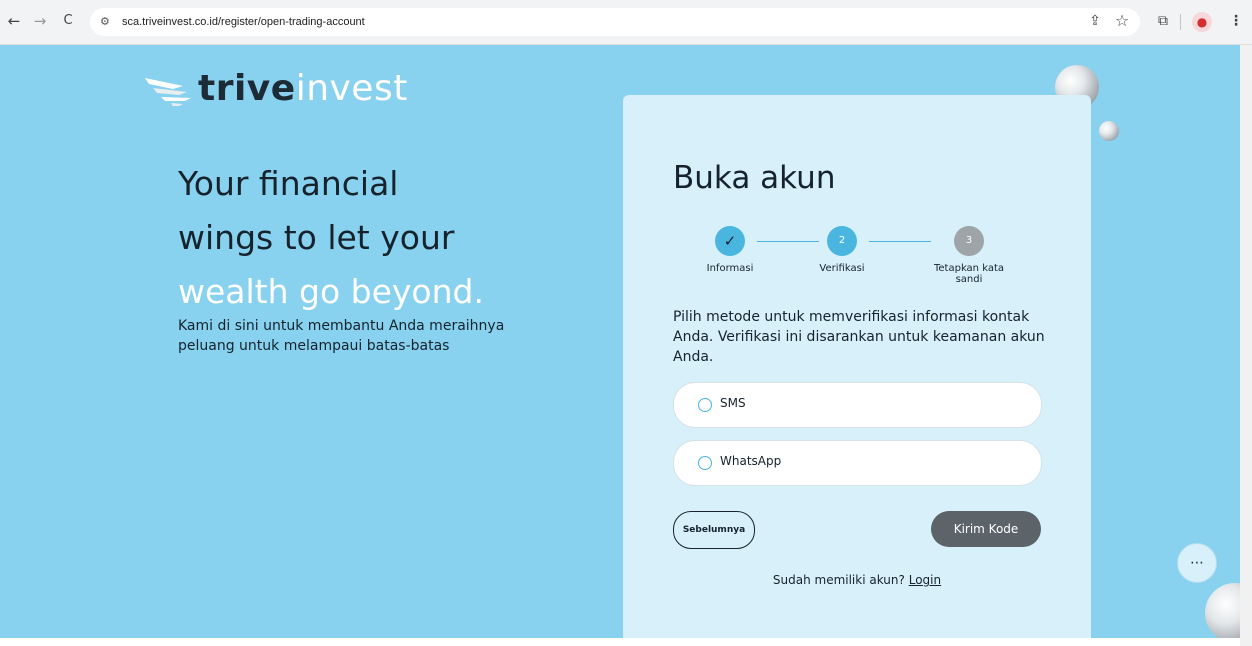 The image size is (1252, 646). I want to click on bookmark-star-icon: ☆, so click(1122, 21).